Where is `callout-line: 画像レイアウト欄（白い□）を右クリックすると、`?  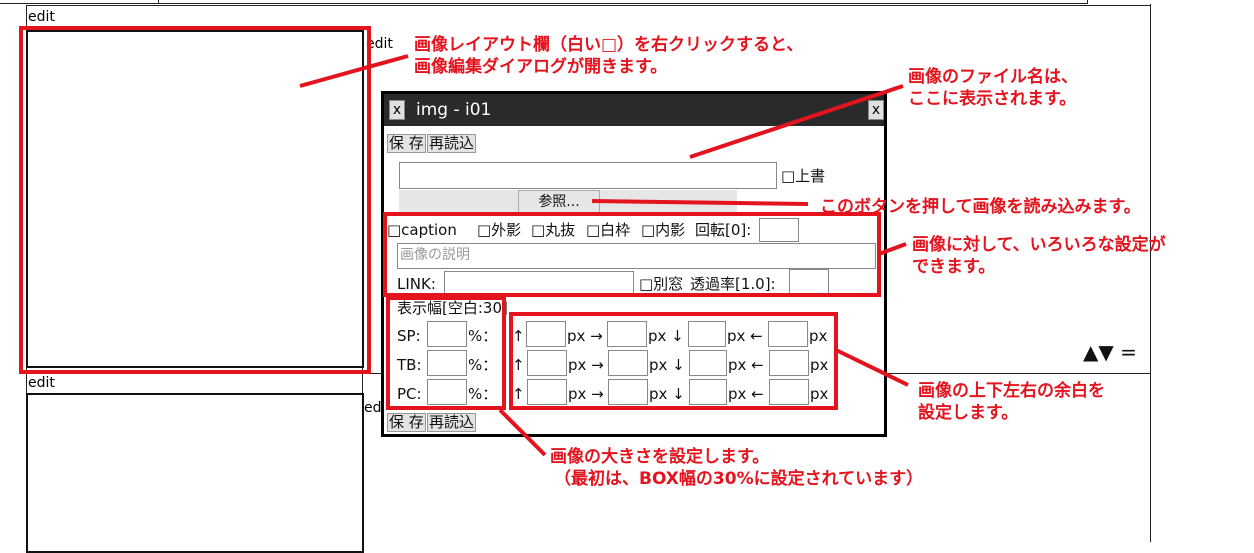
callout-line: 画像レイアウト欄（白い□）を右クリックすると、 is located at coordinates (609, 45).